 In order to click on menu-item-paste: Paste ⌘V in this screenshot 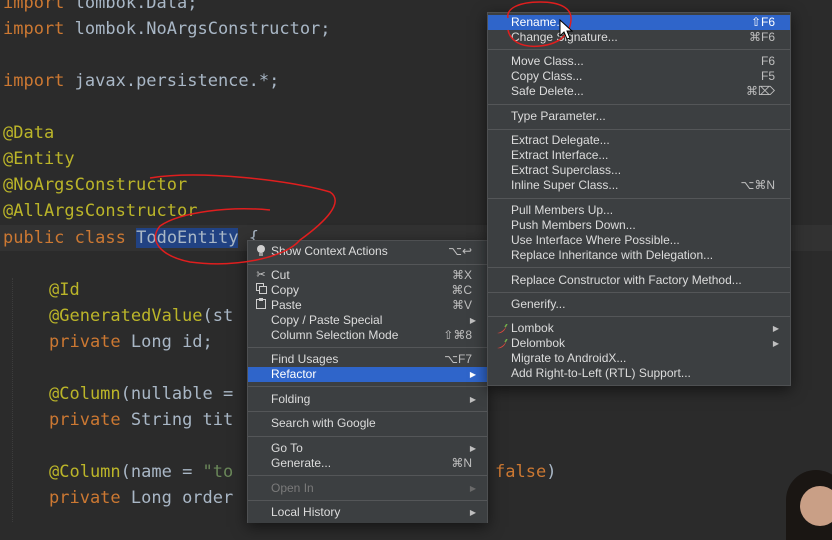, I will do `click(367, 305)`.